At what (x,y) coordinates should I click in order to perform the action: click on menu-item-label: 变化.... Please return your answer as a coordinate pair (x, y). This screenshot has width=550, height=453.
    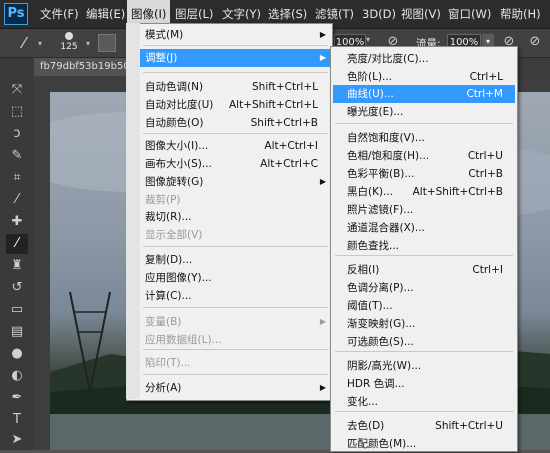
    Looking at the image, I should click on (363, 402).